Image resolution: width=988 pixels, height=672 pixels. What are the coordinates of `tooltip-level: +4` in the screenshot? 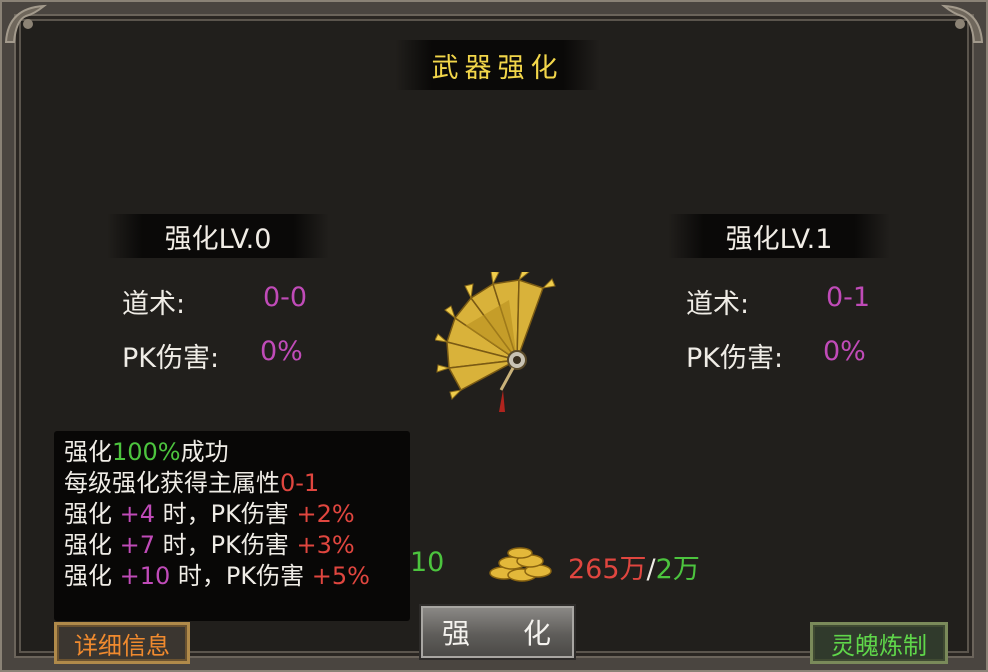 It's located at (137, 514).